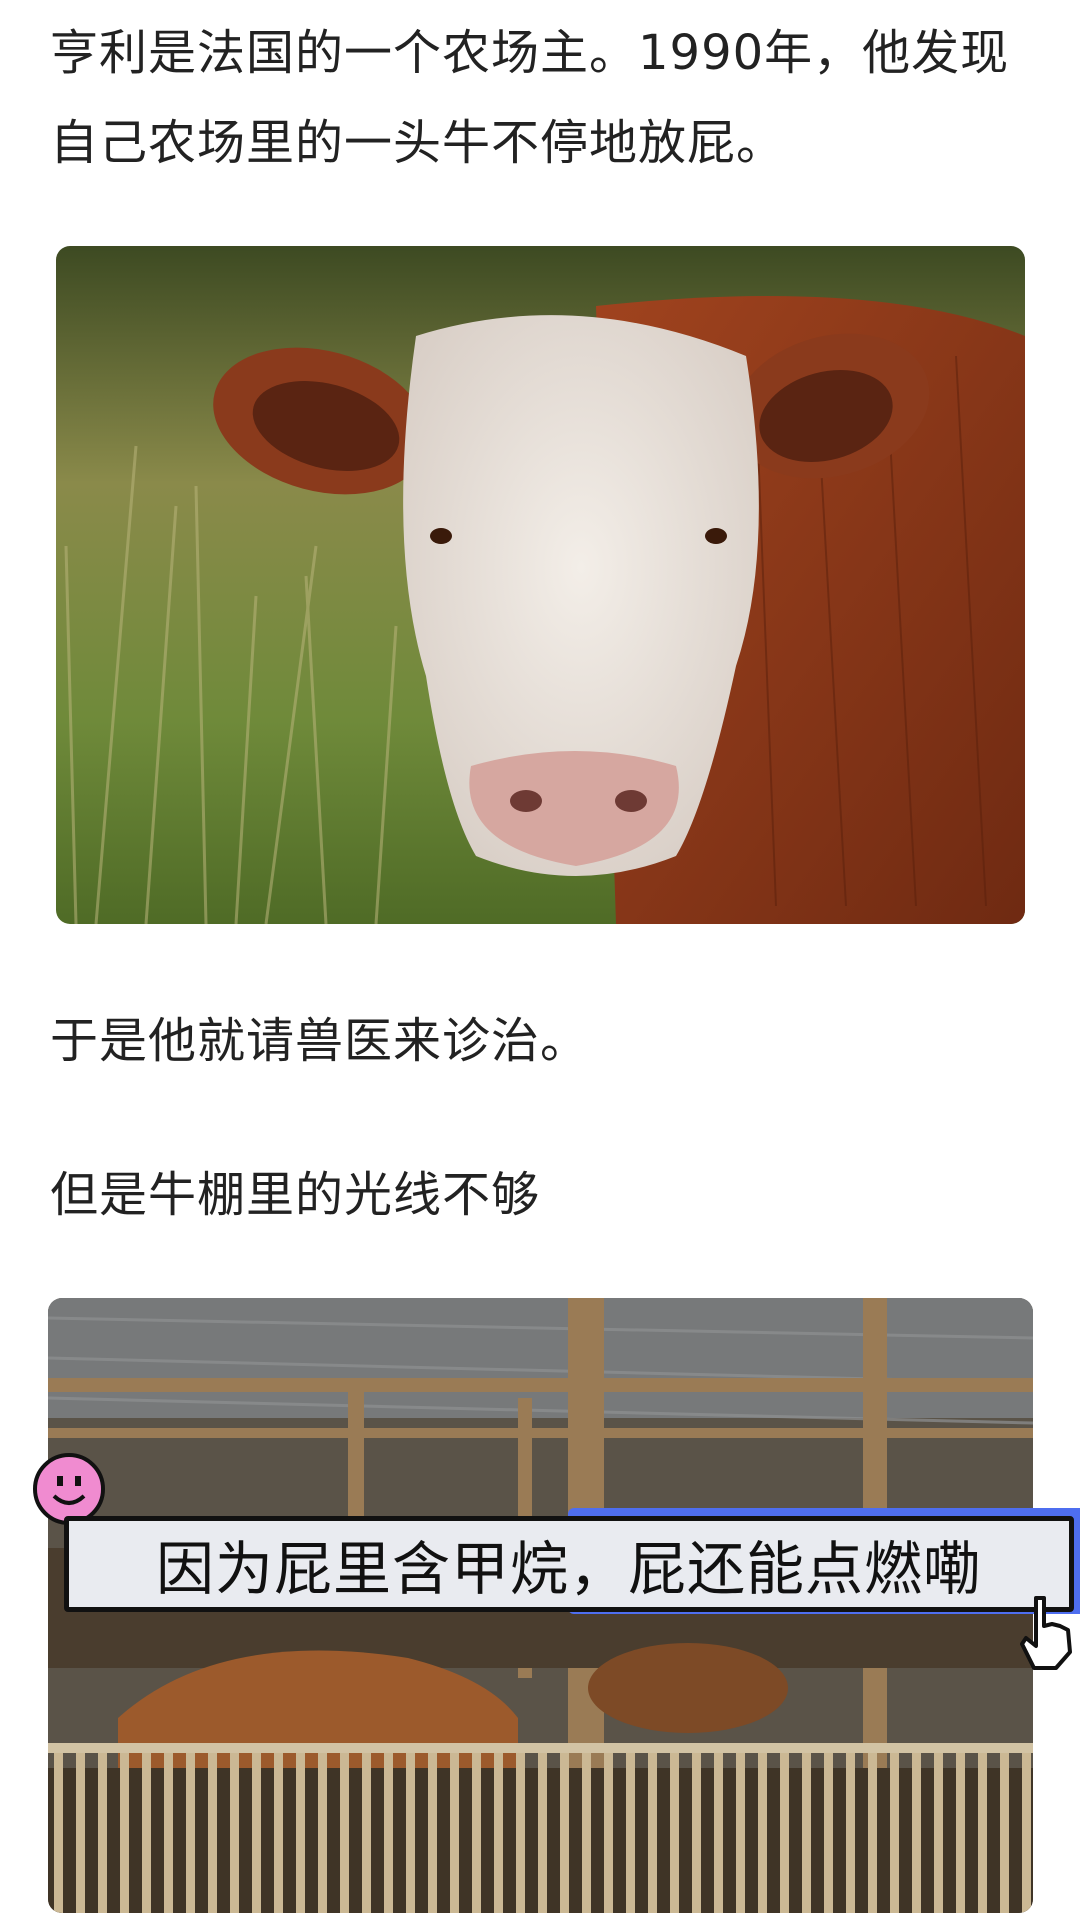  I want to click on caption-text: 因为屁里含甲烷，屁还能点燃嘞, so click(568, 1569).